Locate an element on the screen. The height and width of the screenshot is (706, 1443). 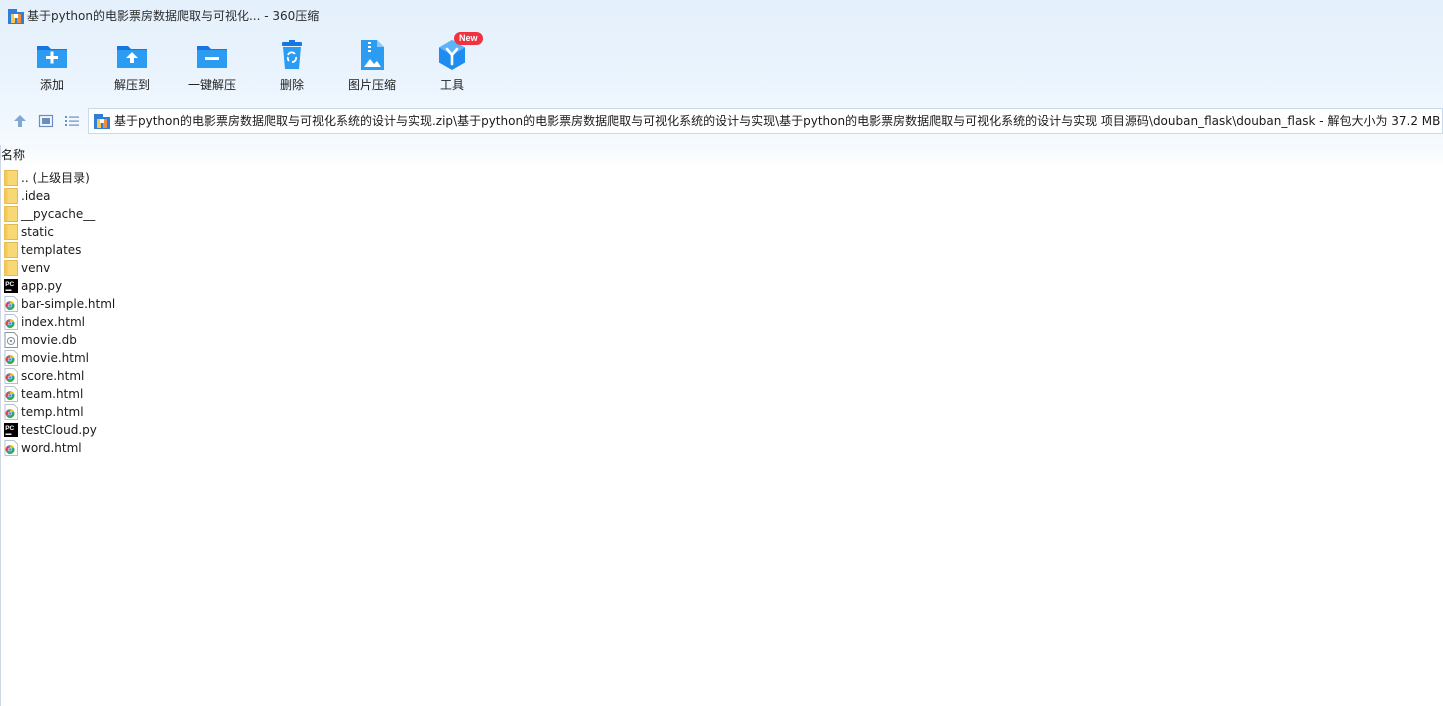
extract-to-icon is located at coordinates (132, 57).